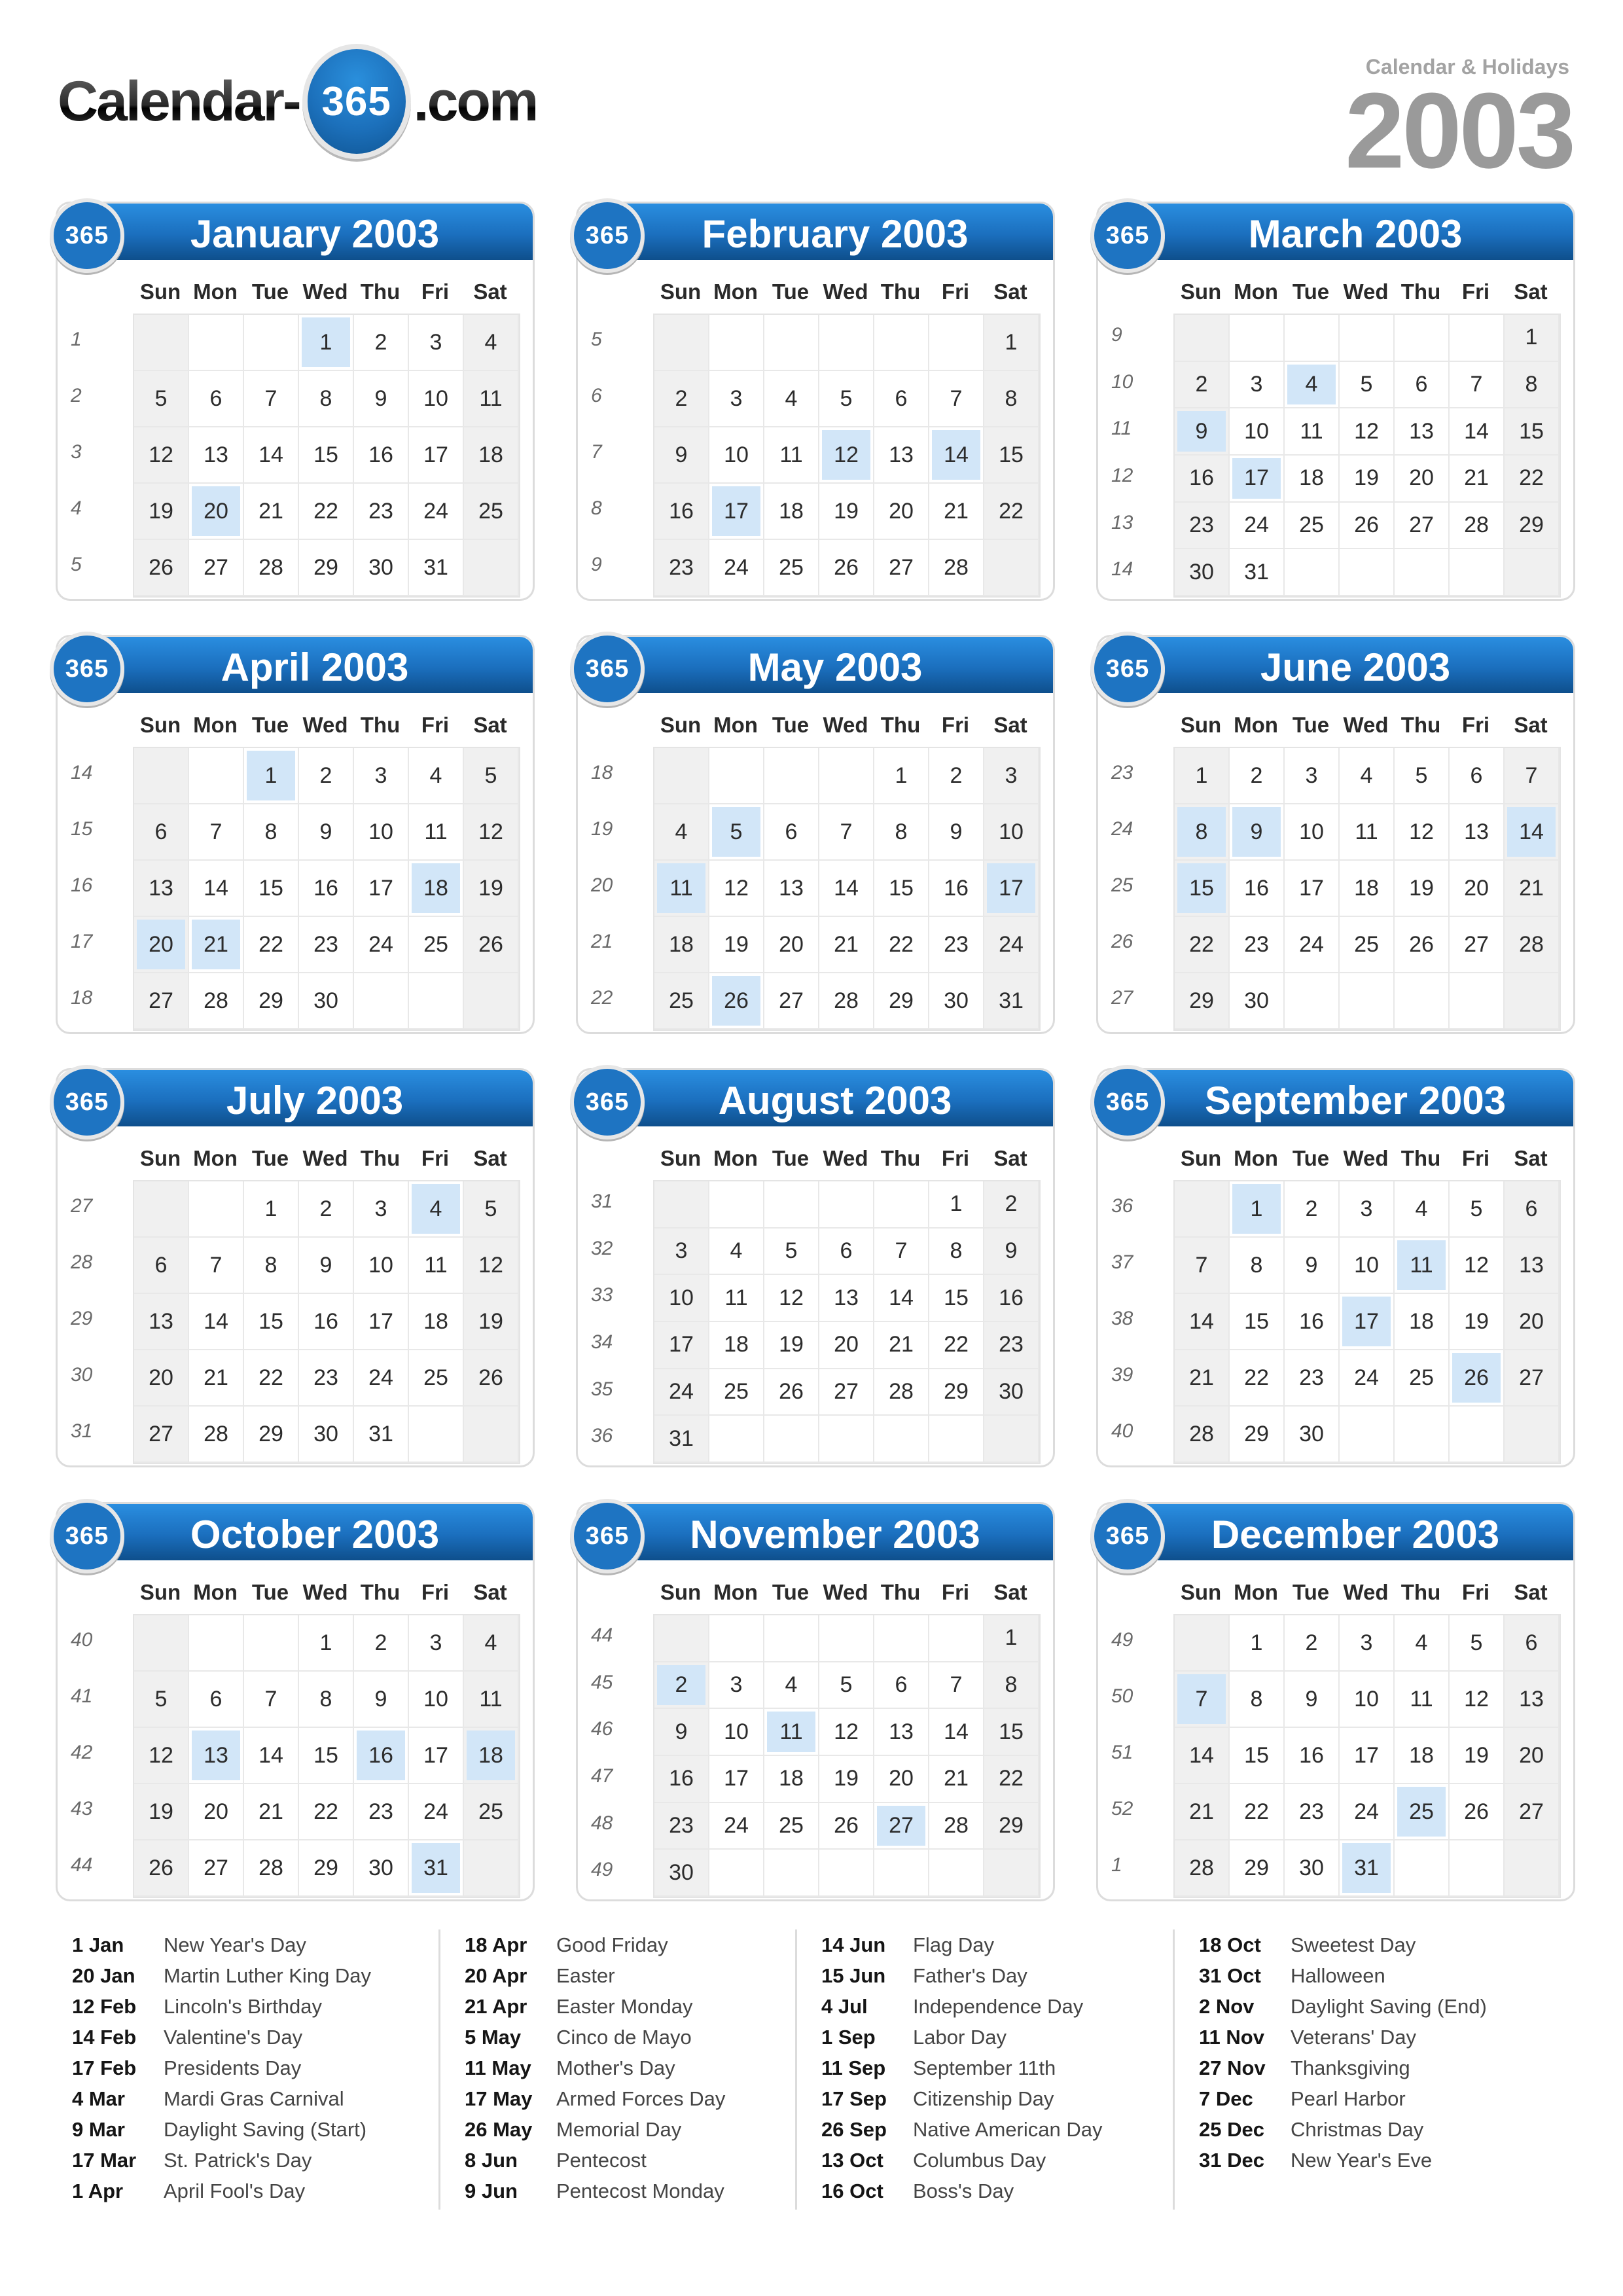  I want to click on day-cell: 7, so click(847, 832).